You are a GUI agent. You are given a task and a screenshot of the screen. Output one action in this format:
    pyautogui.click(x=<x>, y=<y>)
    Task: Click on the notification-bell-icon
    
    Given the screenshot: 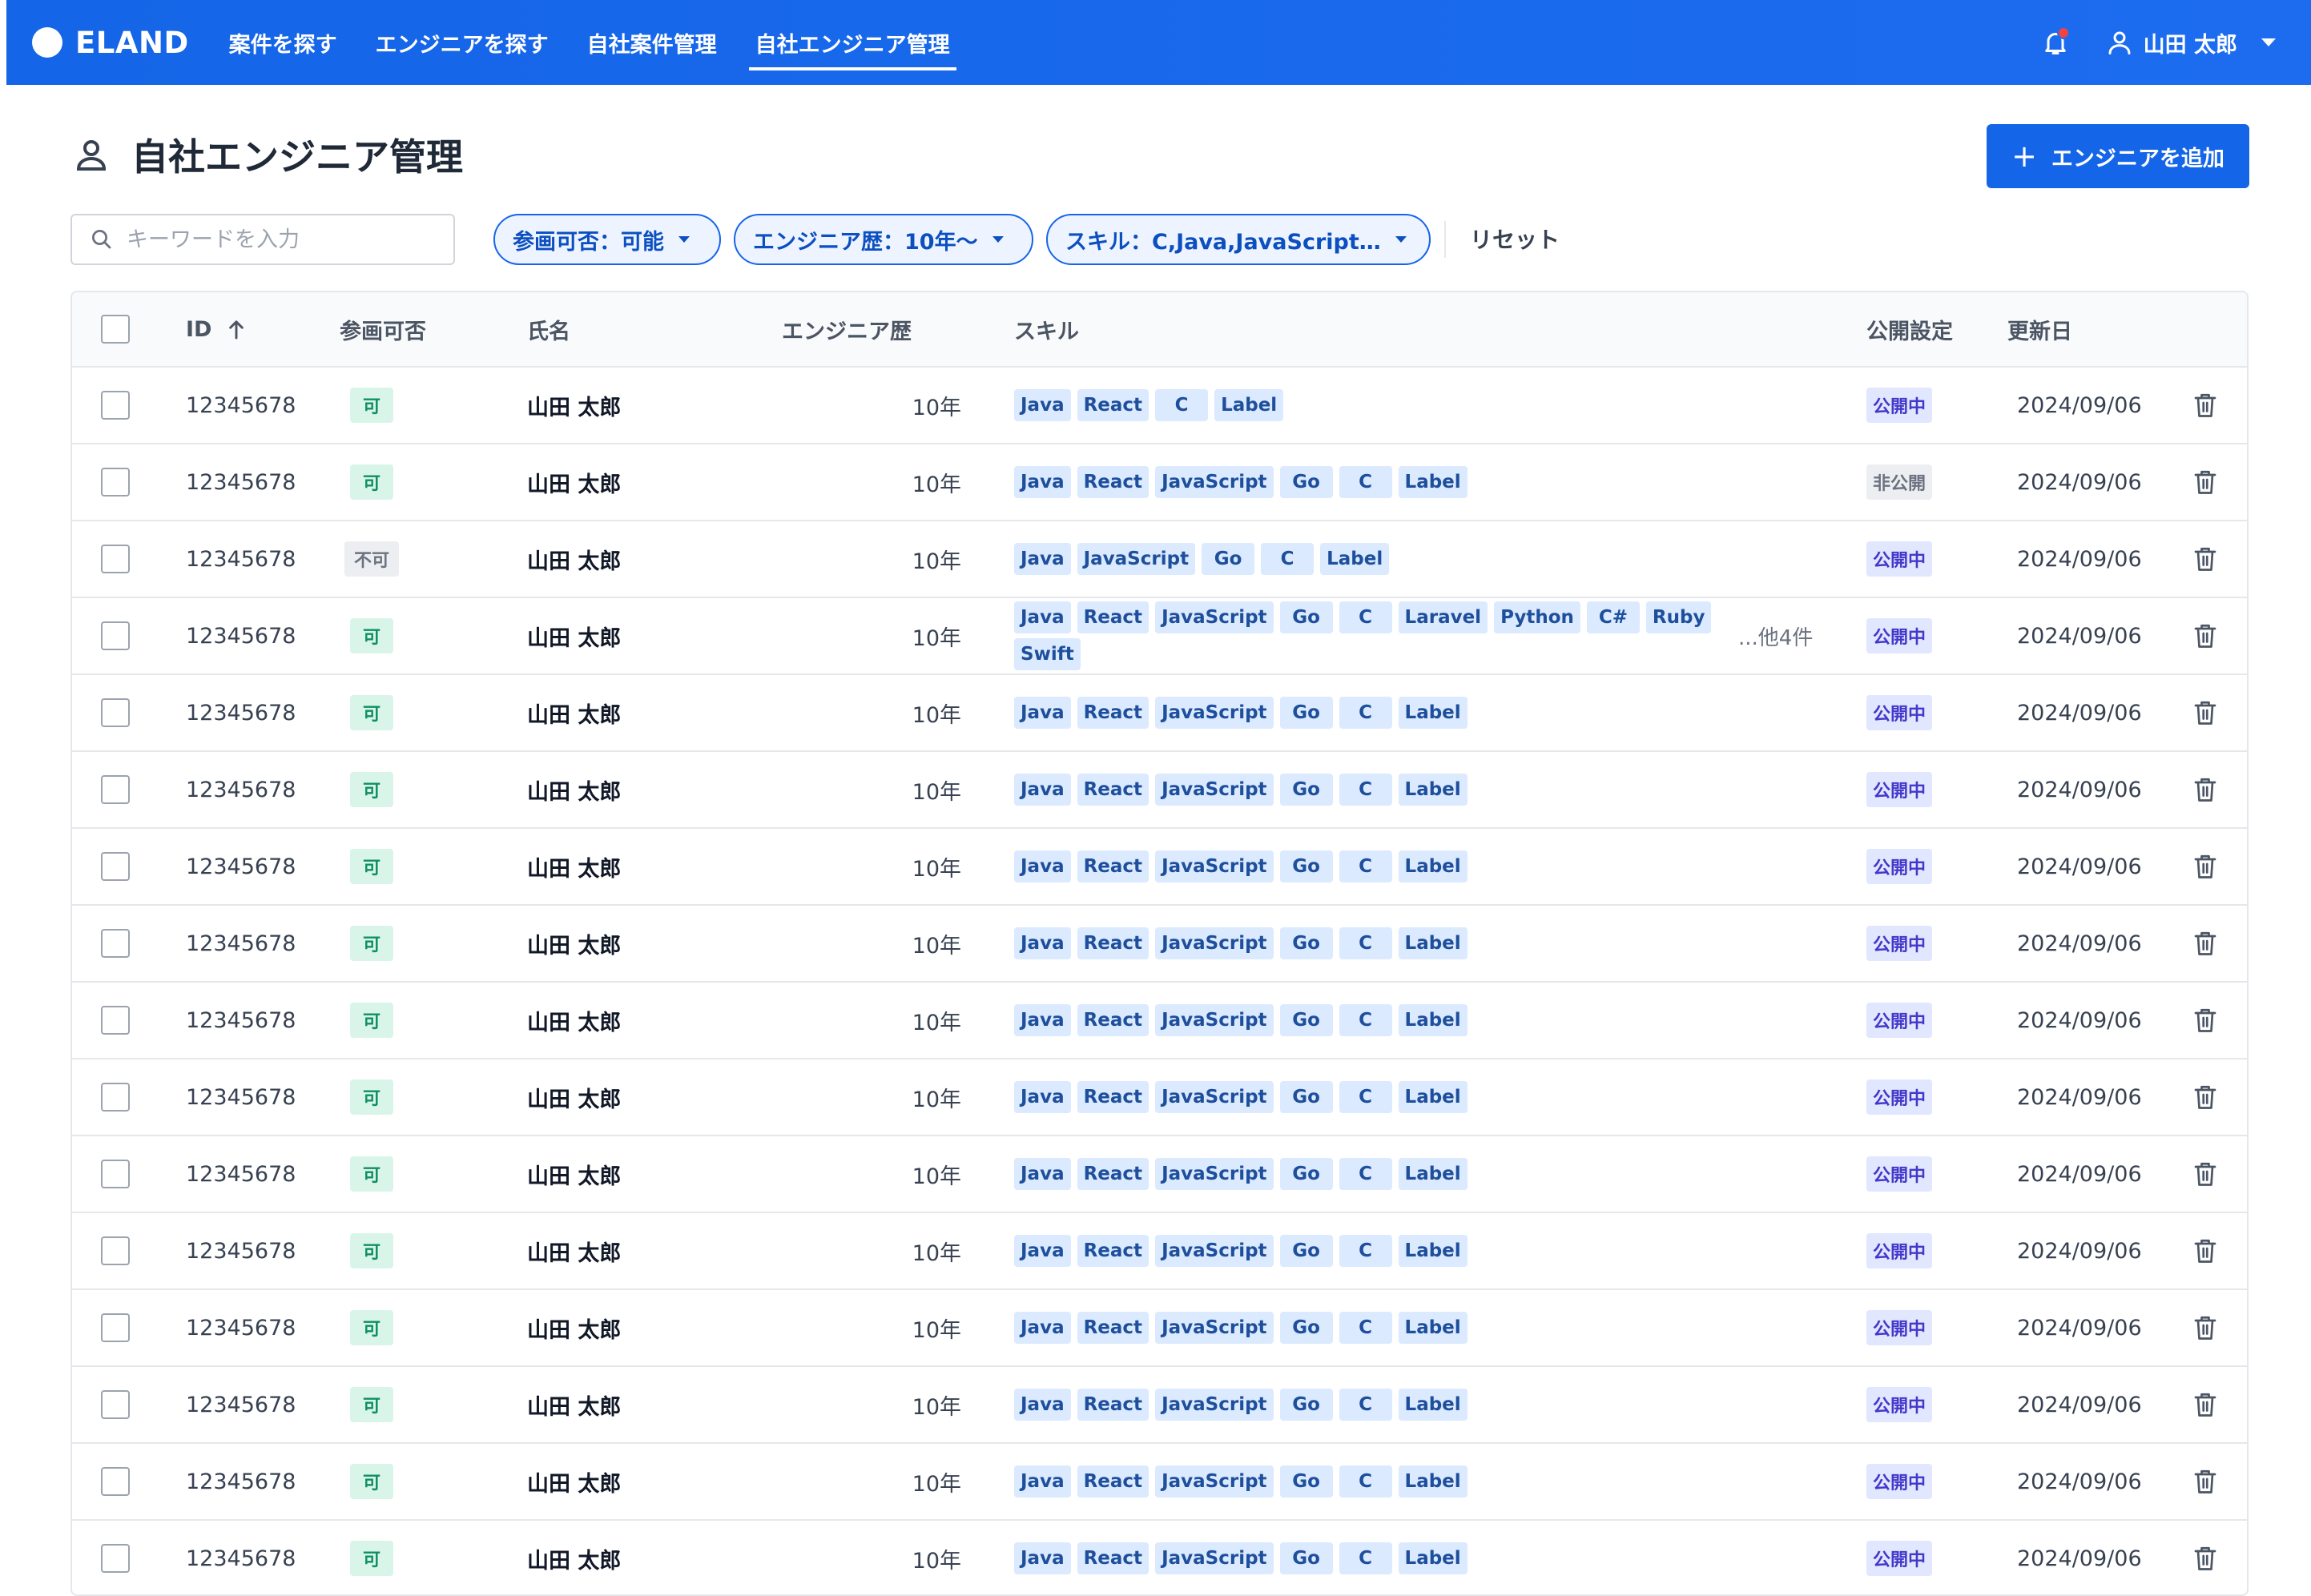 What is the action you would take?
    pyautogui.click(x=2055, y=41)
    